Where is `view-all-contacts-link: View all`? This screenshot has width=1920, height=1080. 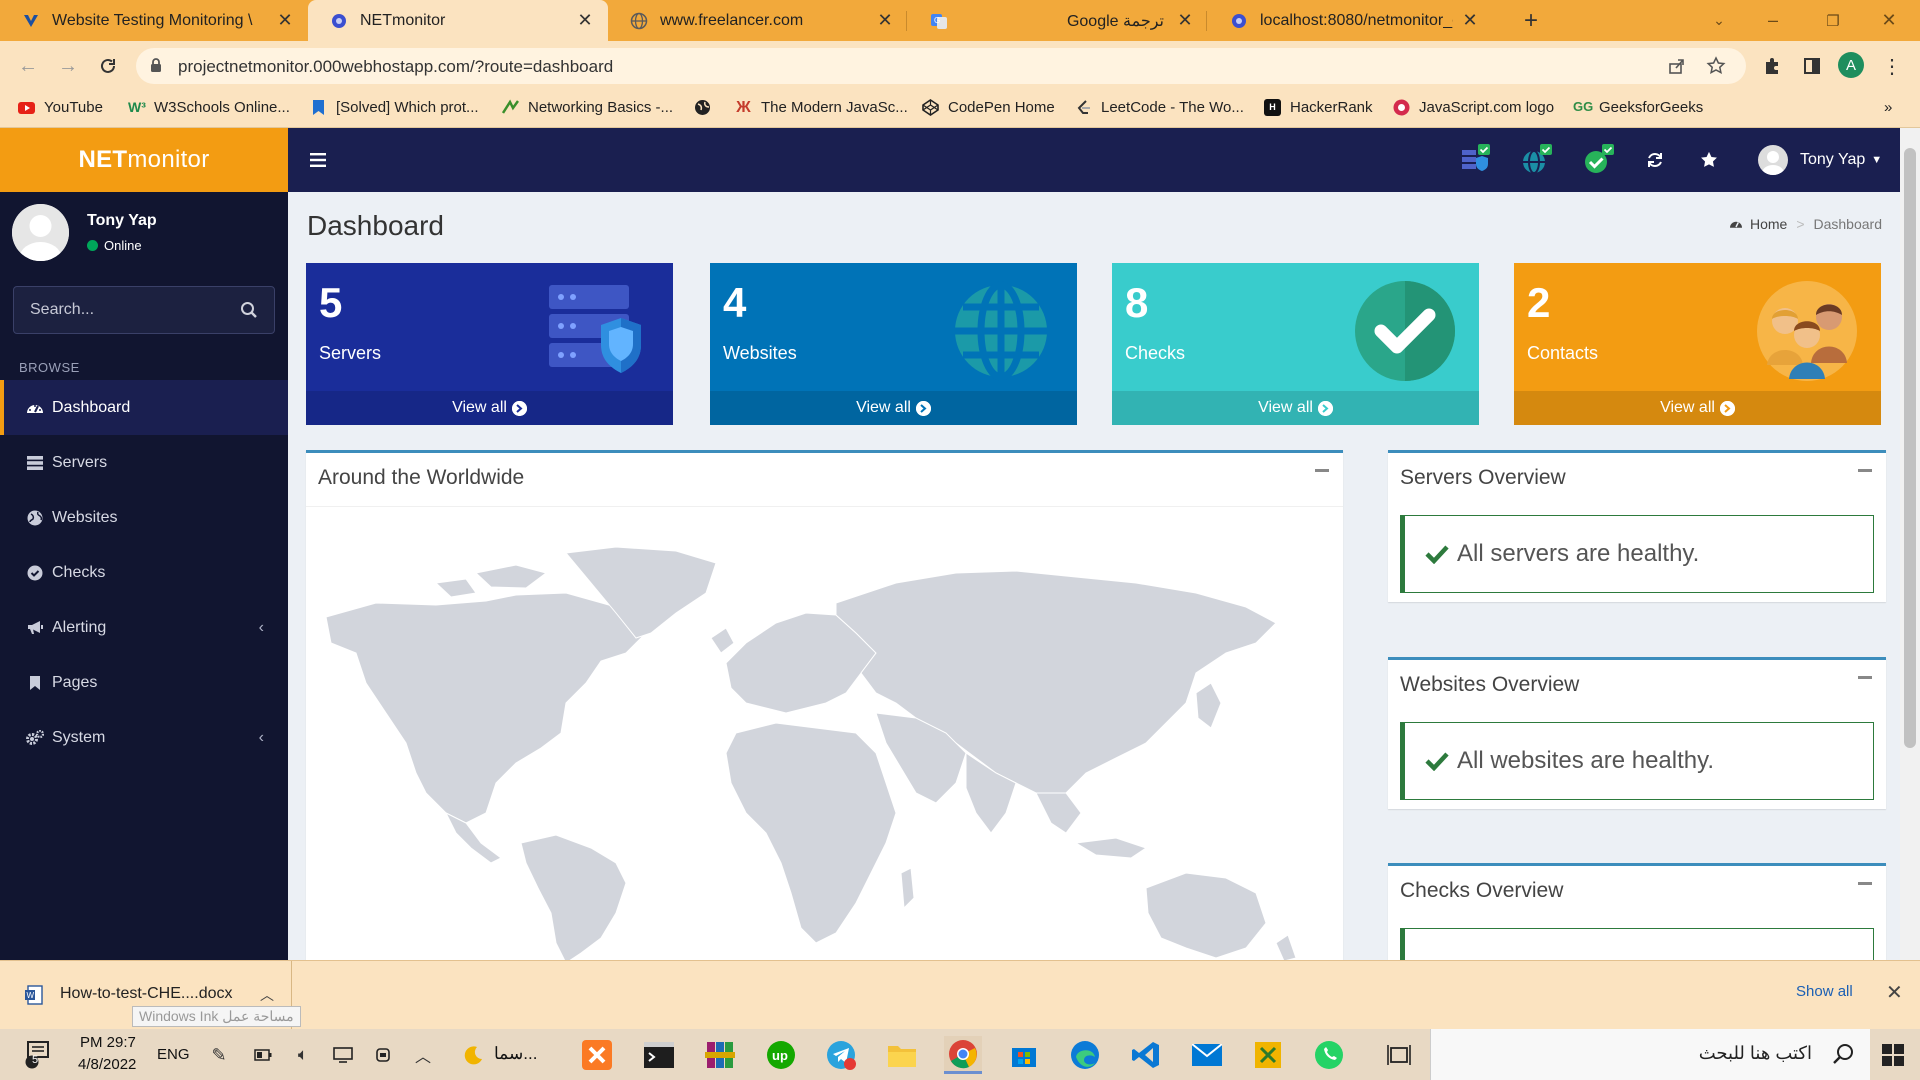 view-all-contacts-link: View all is located at coordinates (1697, 408).